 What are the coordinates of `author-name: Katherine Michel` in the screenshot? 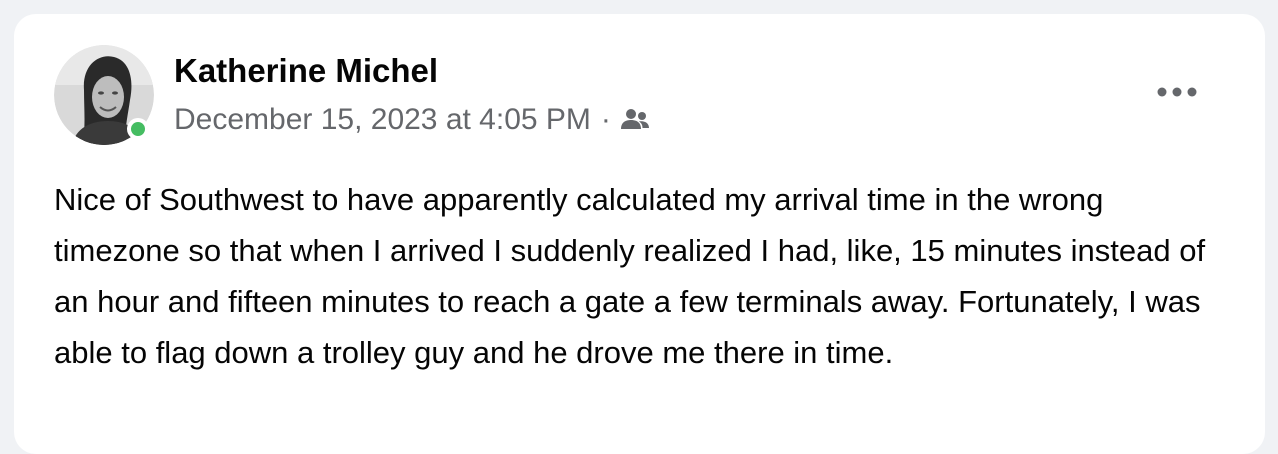 It's located at (306, 71).